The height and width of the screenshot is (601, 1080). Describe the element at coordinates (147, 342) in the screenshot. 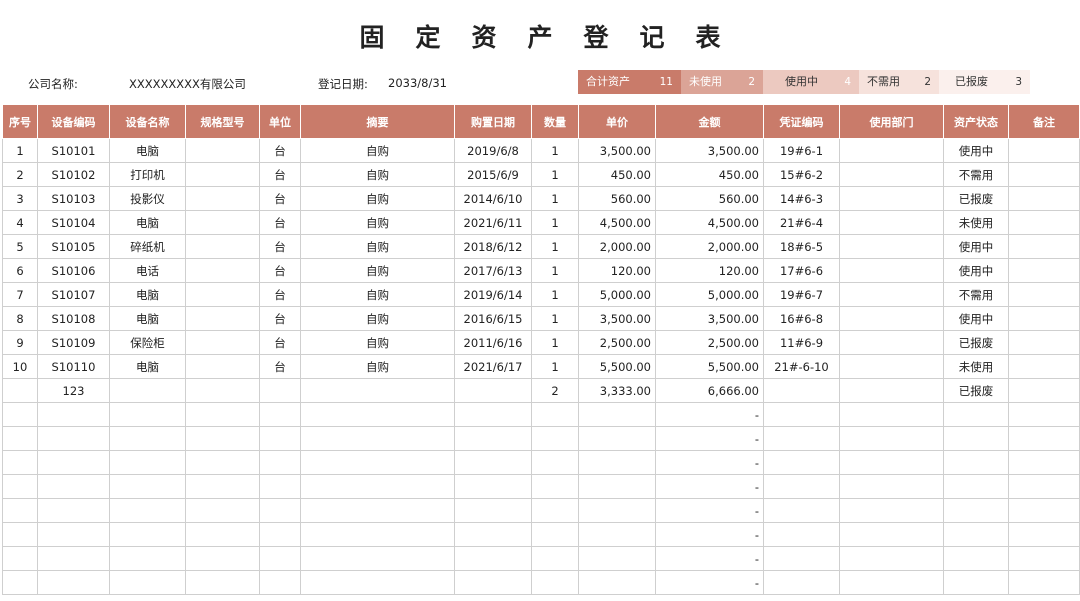

I see `table-cell: 保险柜` at that location.